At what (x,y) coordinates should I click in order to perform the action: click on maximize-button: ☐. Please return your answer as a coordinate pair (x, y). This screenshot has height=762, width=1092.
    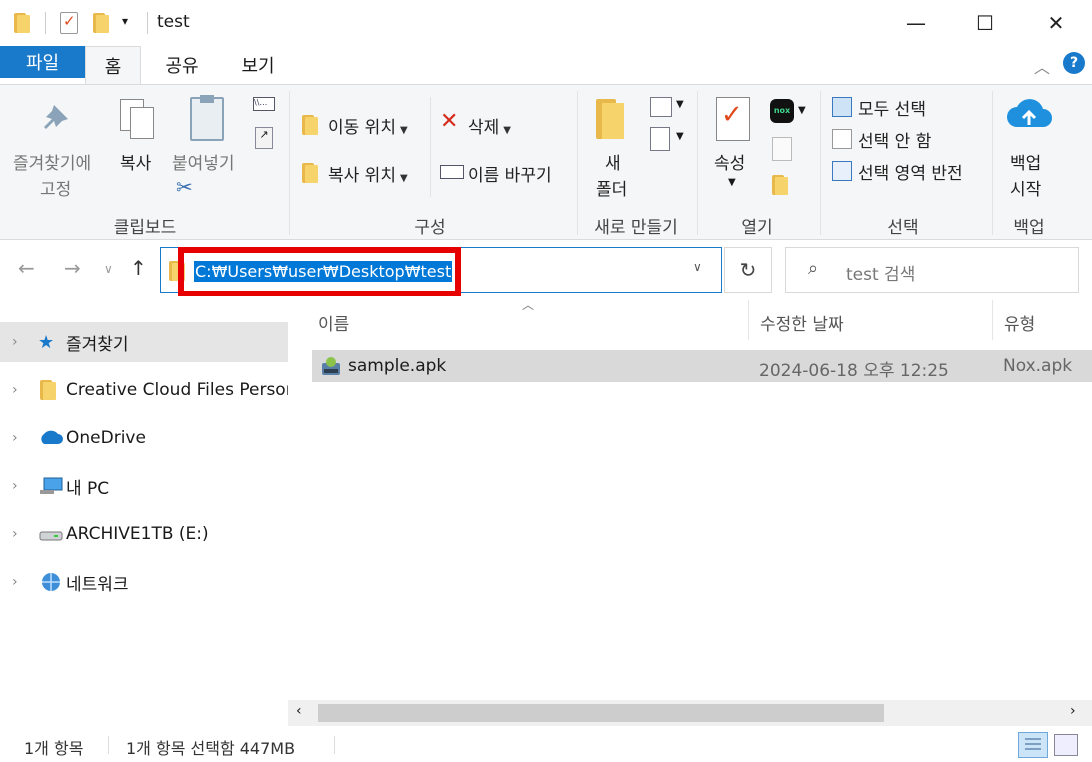
    Looking at the image, I should click on (985, 23).